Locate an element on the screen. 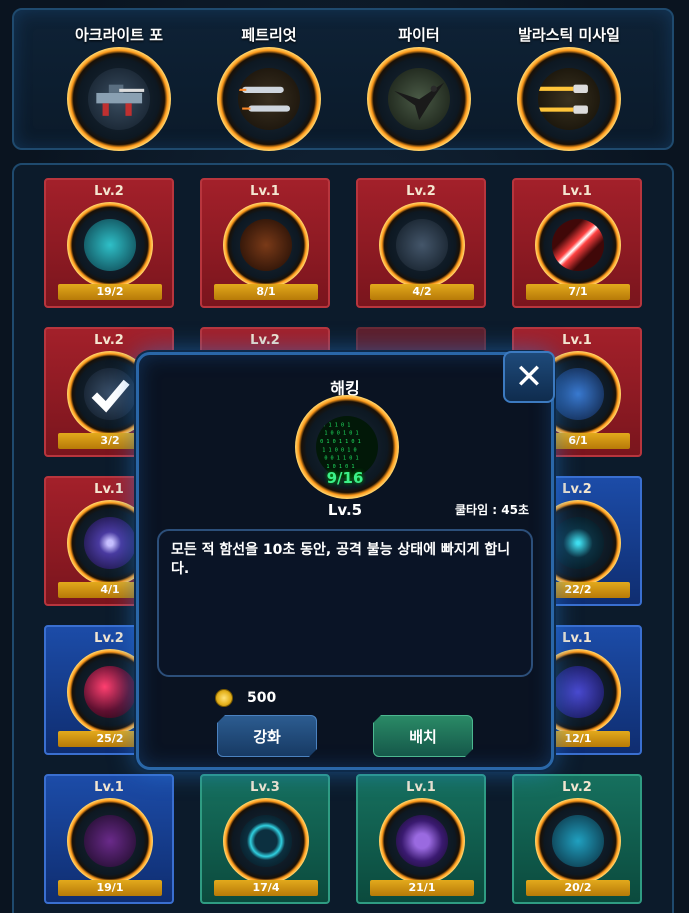 This screenshot has height=913, width=689. chip-icon is located at coordinates (422, 841).